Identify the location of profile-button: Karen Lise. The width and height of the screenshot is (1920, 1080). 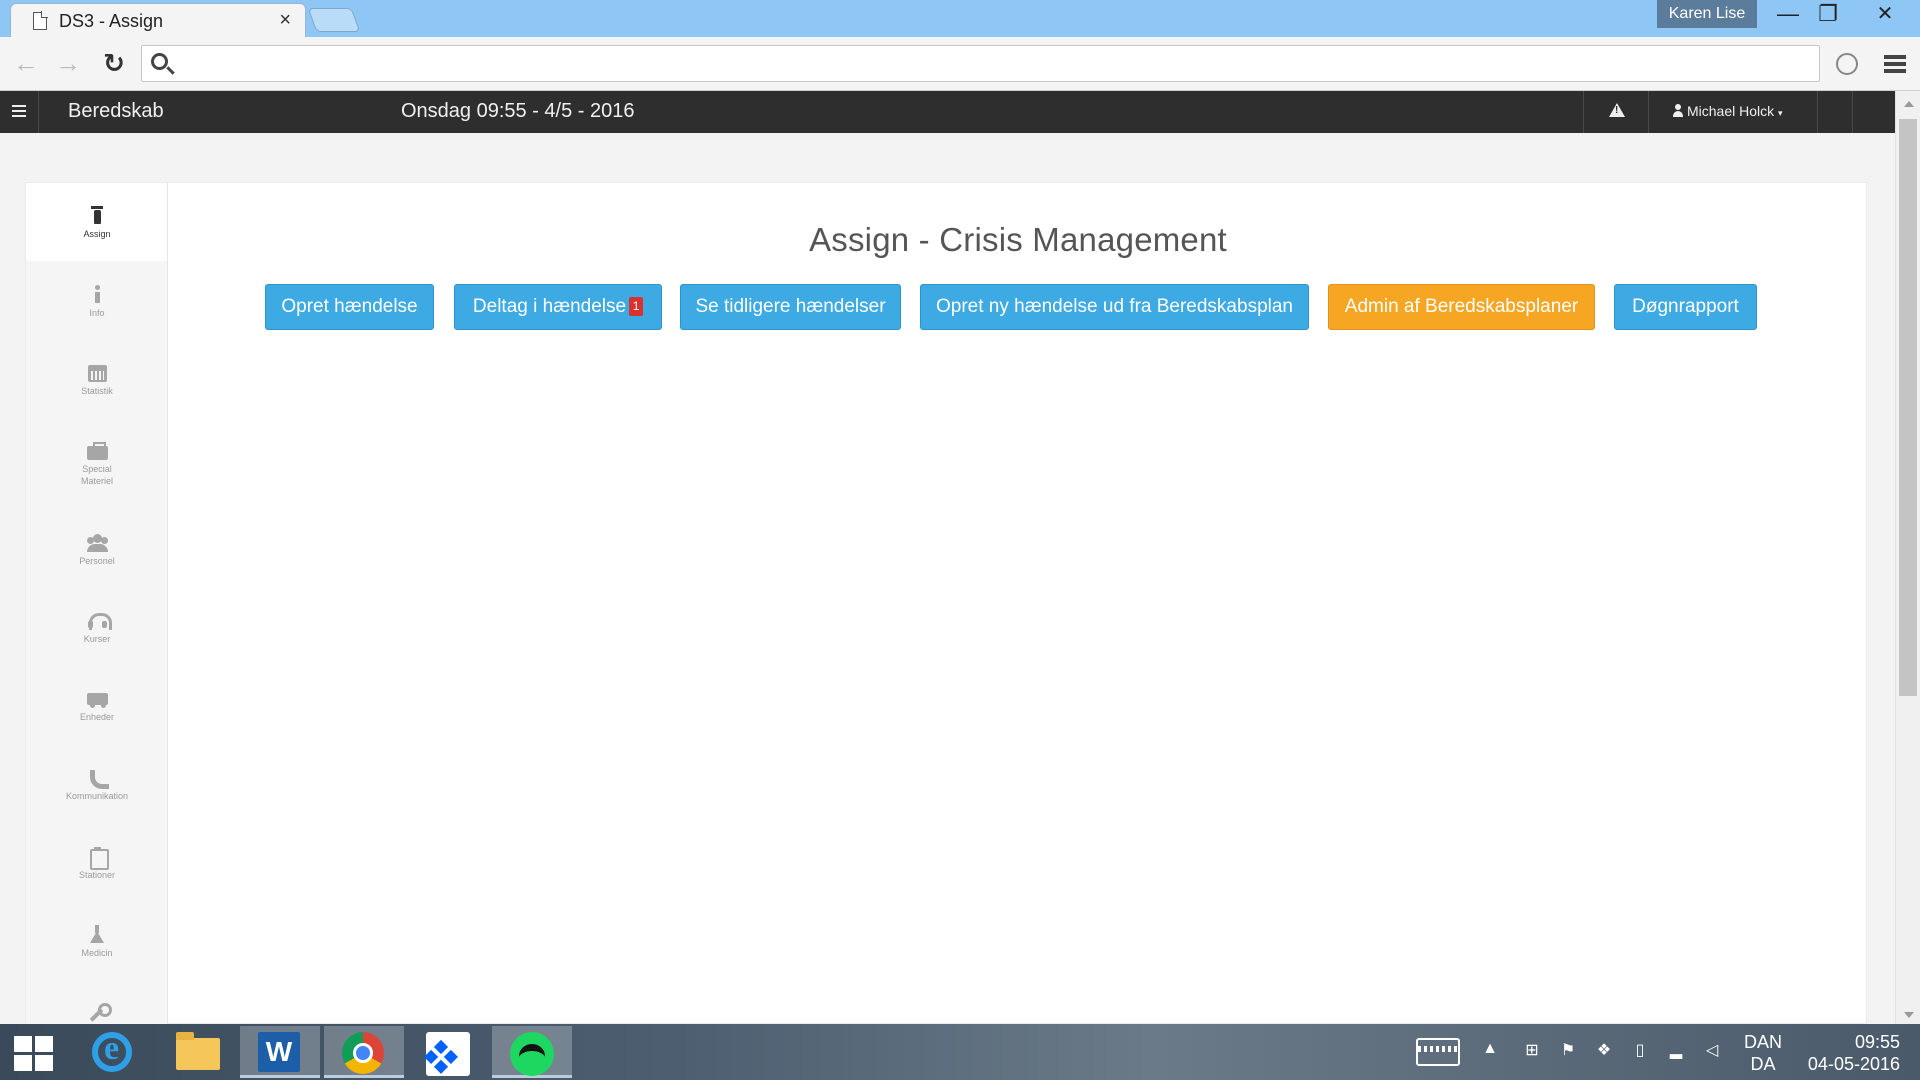
(1707, 14).